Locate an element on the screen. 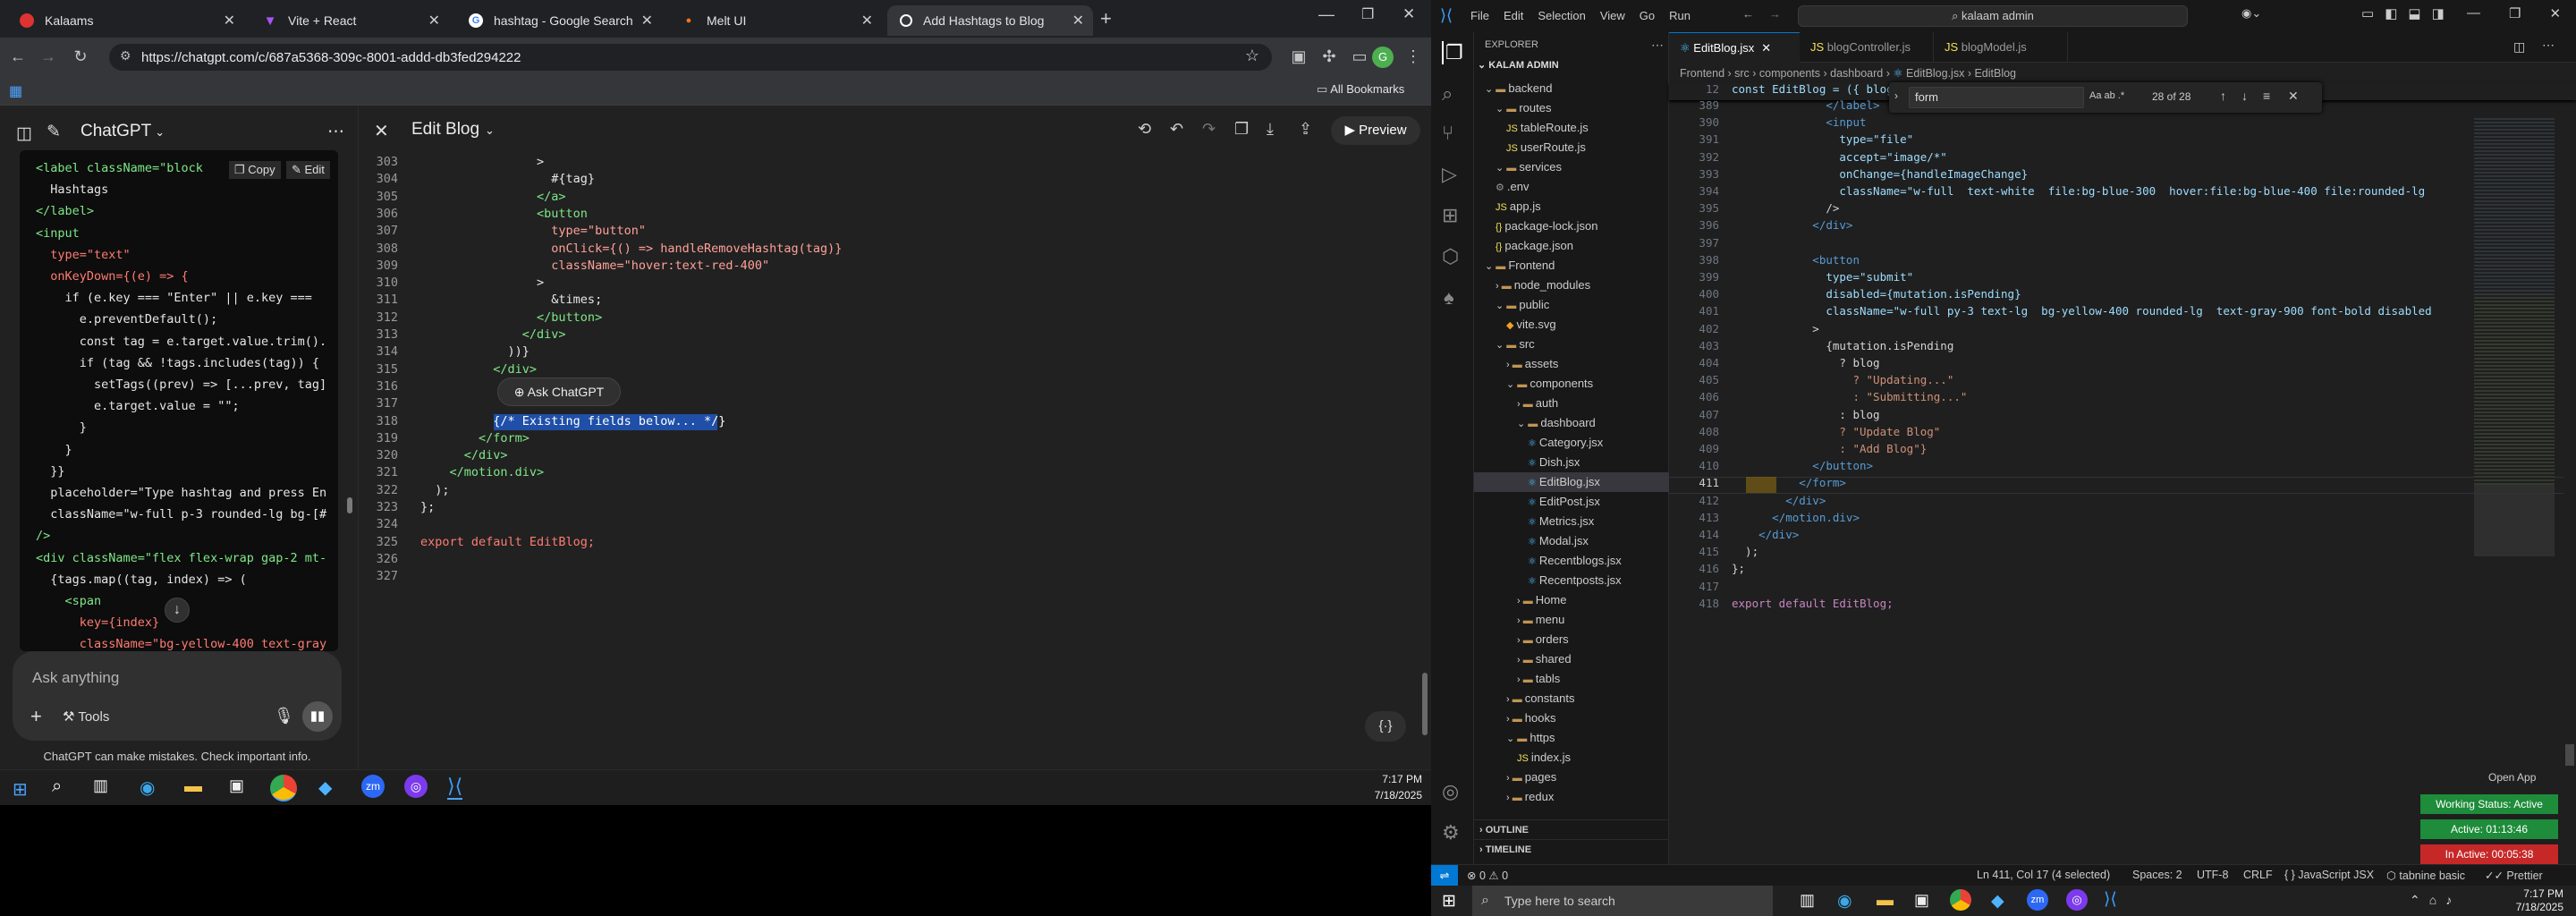 This screenshot has height=916, width=2576. code-line: <input is located at coordinates (1799, 122).